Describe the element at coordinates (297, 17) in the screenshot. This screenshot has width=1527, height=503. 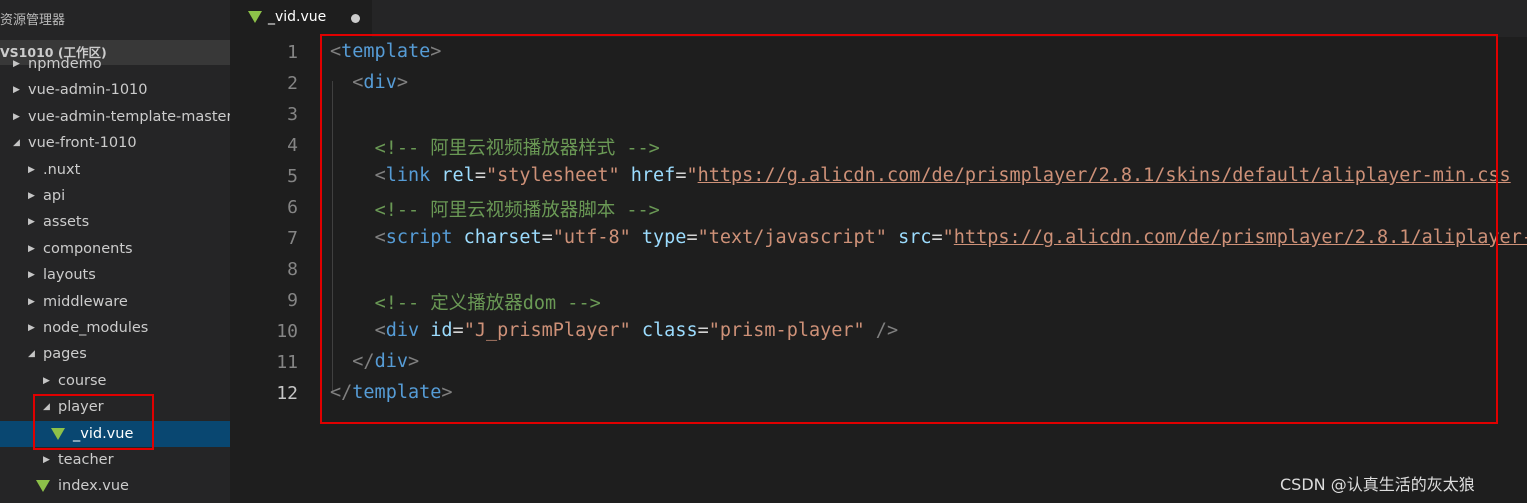
I see `tab-label: _vid.vue` at that location.